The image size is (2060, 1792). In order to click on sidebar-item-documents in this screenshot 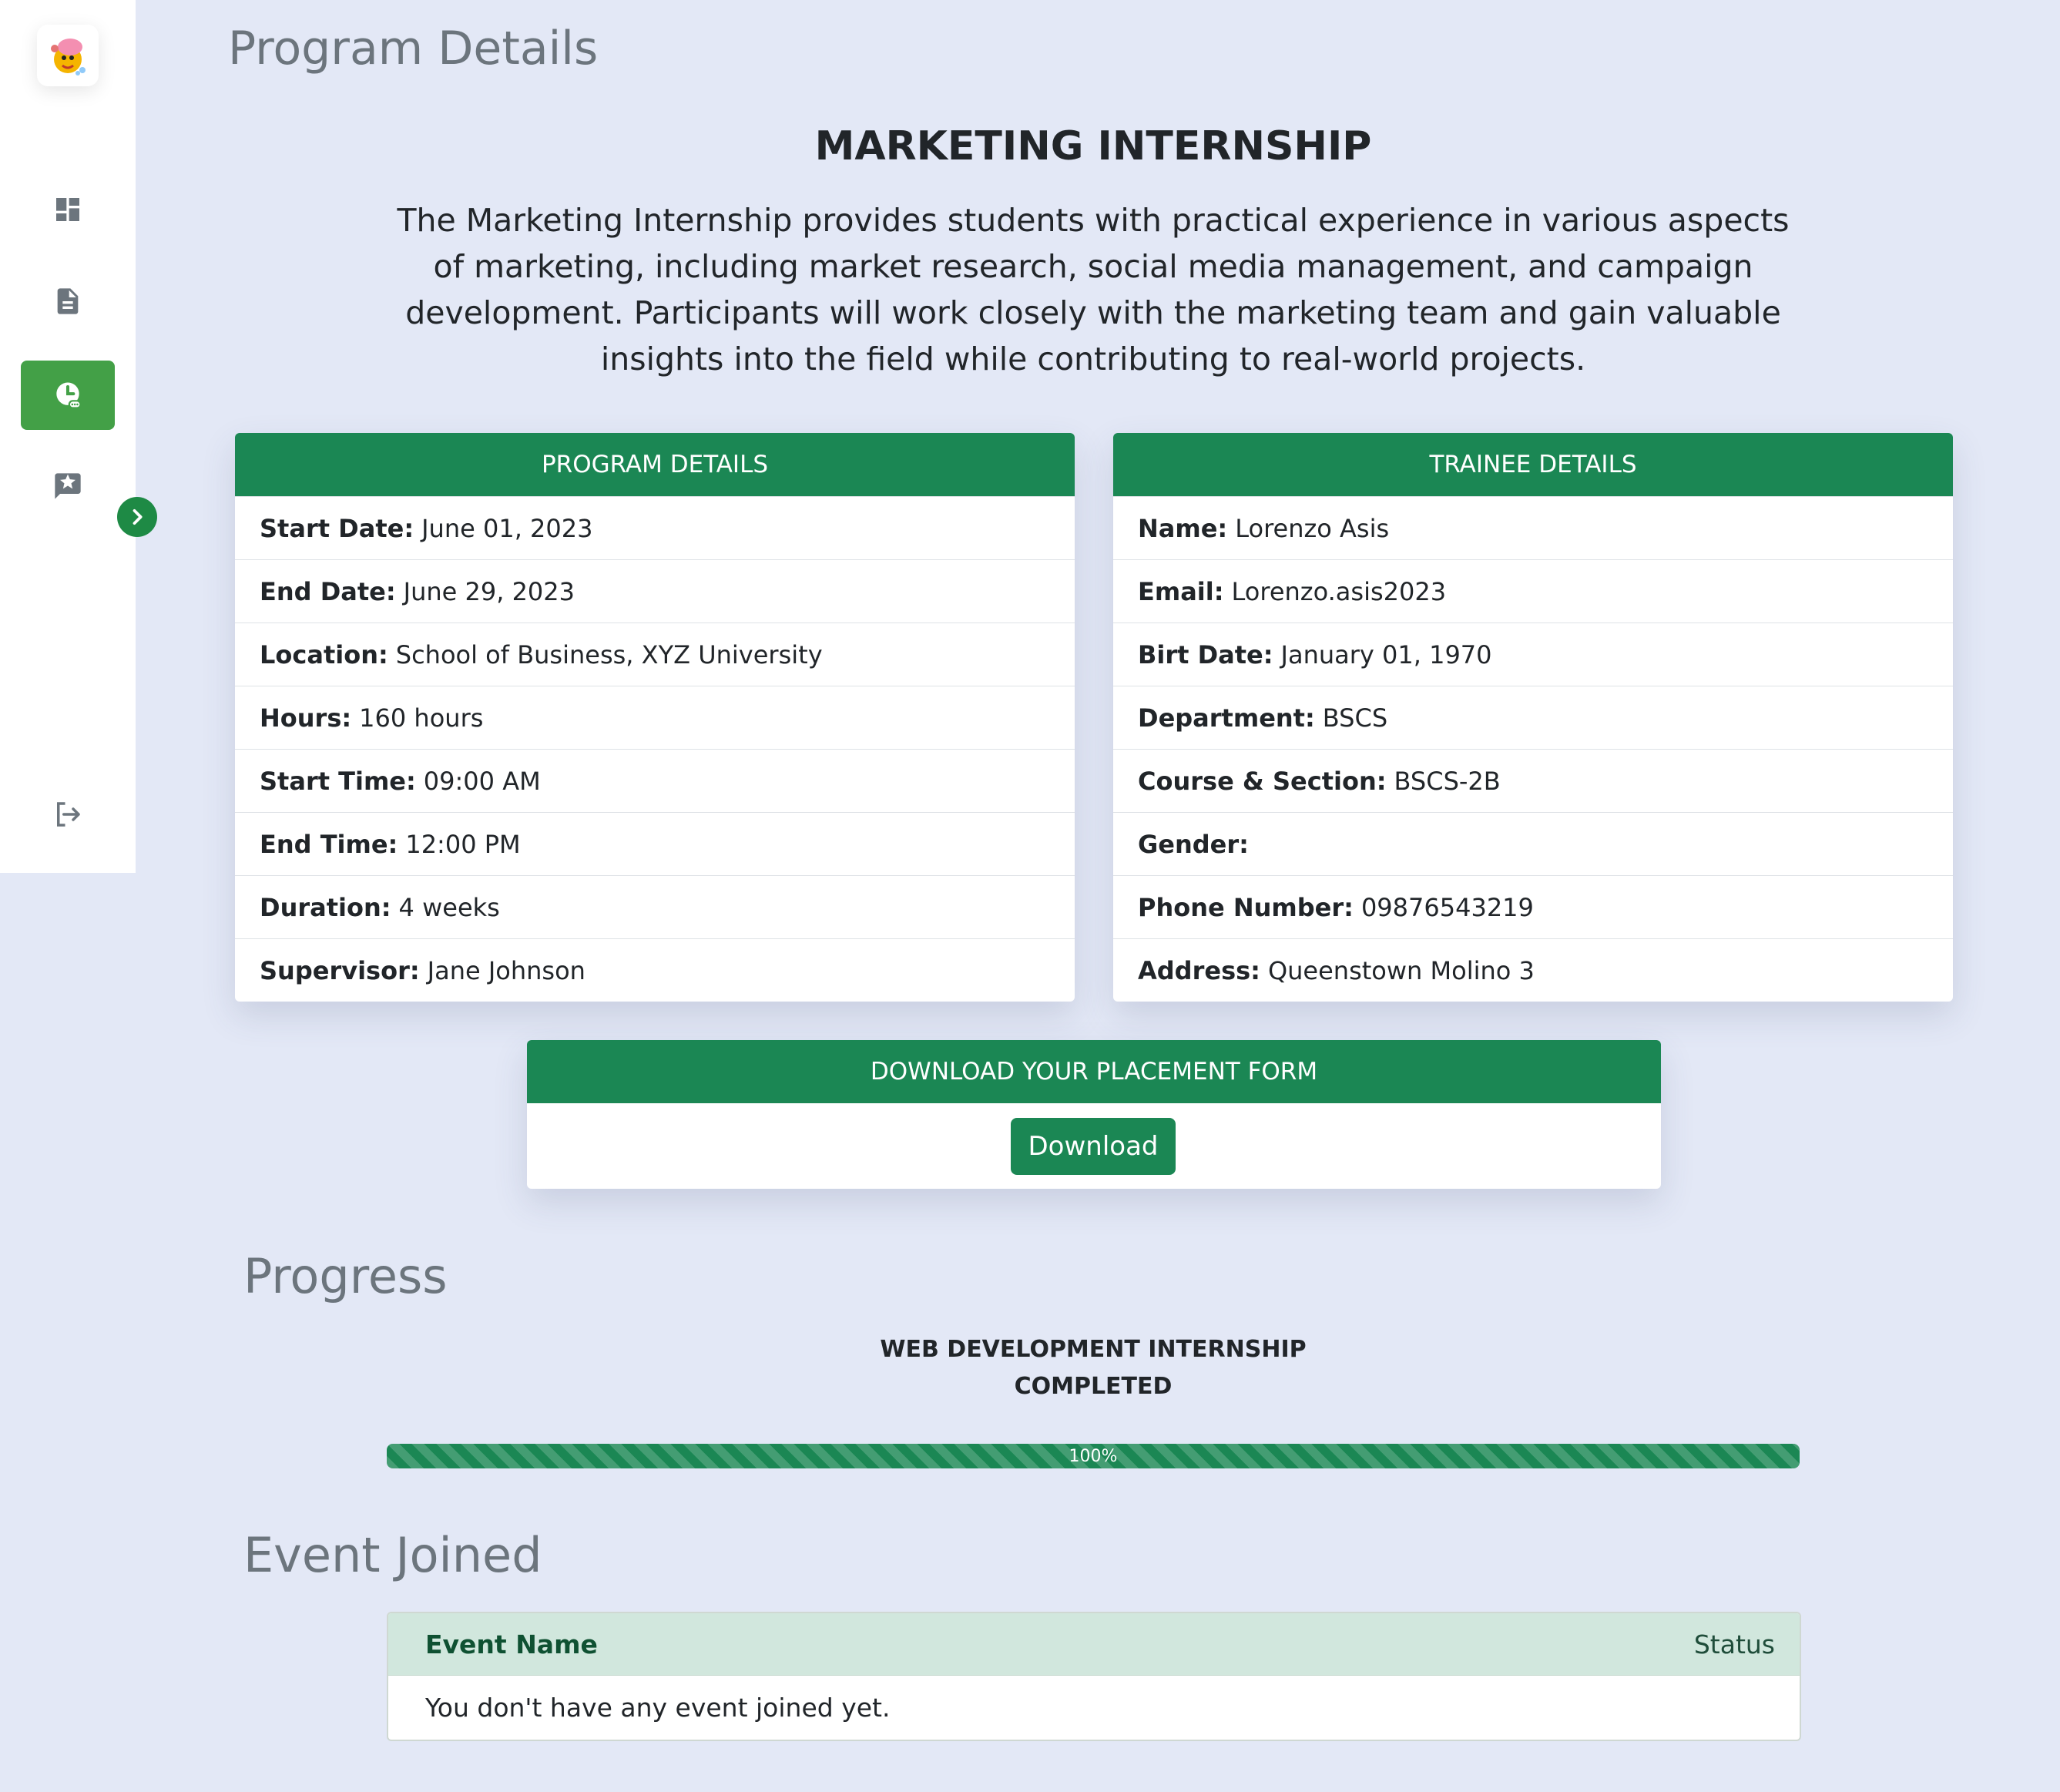, I will do `click(68, 301)`.